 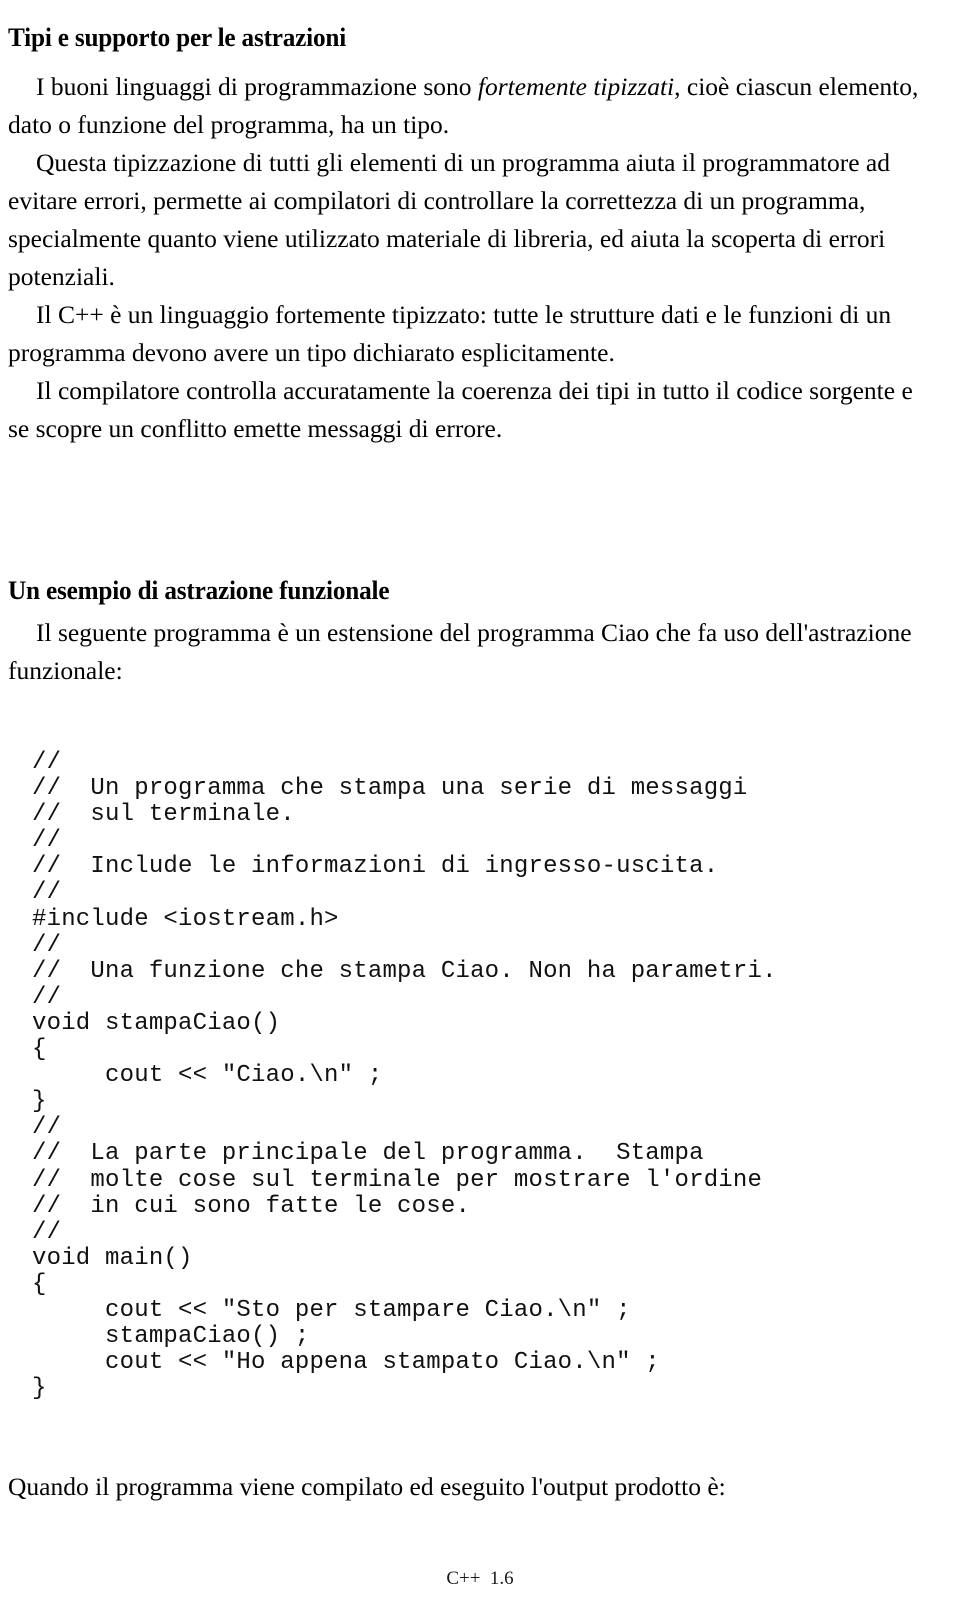 What do you see at coordinates (185, 919) in the screenshot?
I see `code-line: #include <iostream.h>` at bounding box center [185, 919].